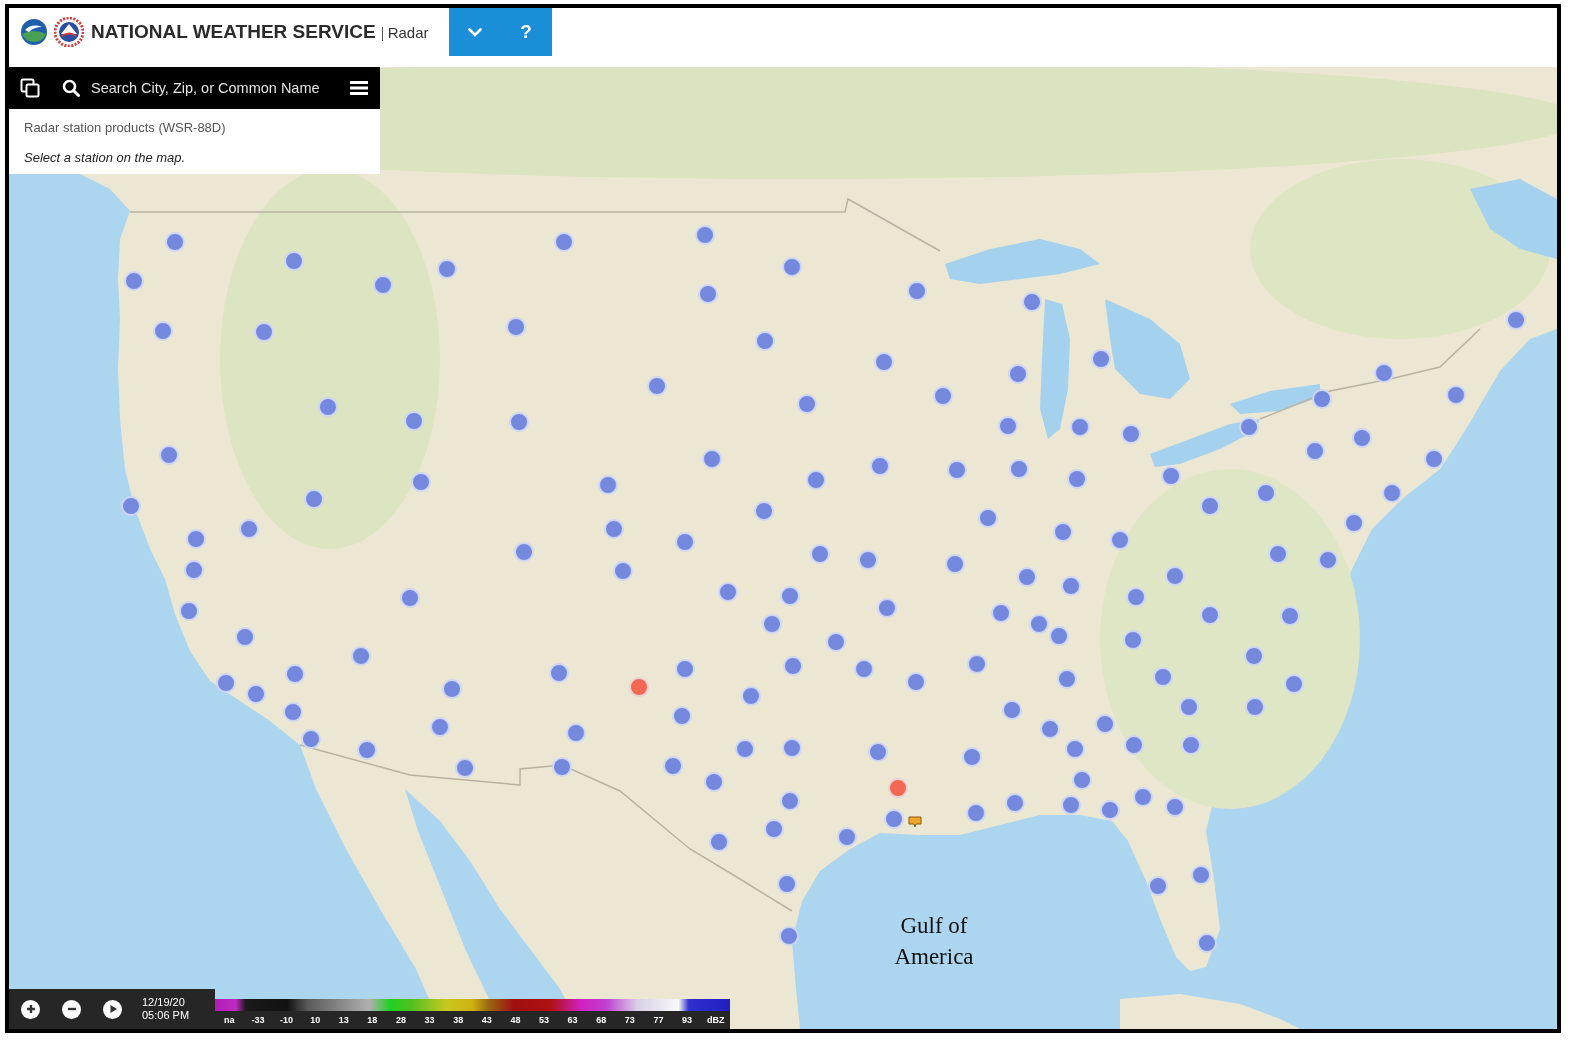 This screenshot has width=1571, height=1042. What do you see at coordinates (359, 88) in the screenshot?
I see `menu-icon` at bounding box center [359, 88].